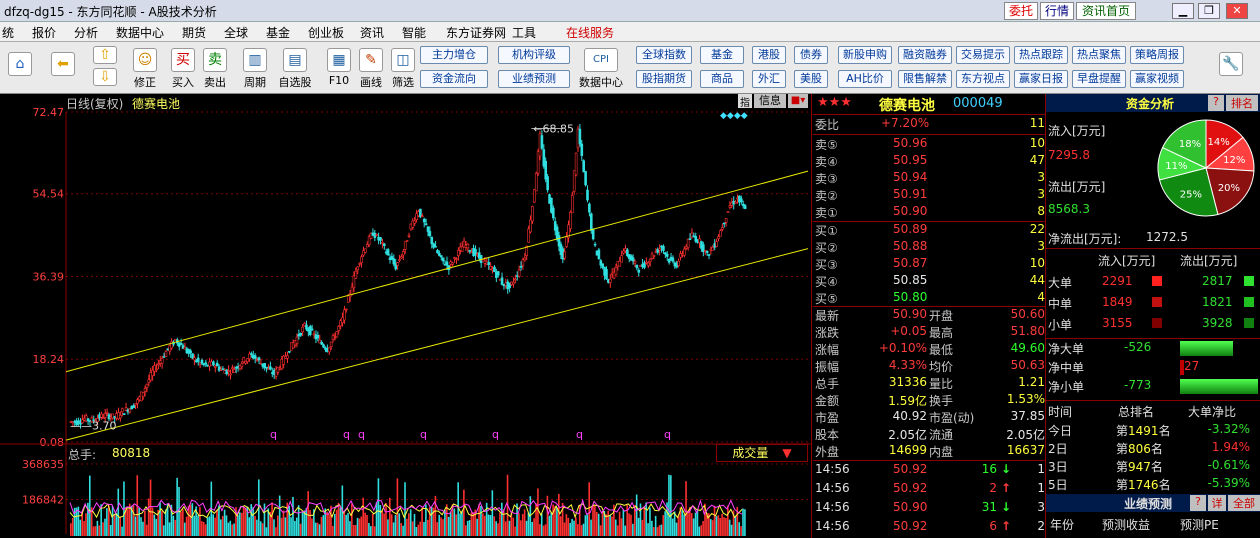 This screenshot has width=1260, height=538. I want to click on toolbar-button-11: 美股, so click(811, 79).